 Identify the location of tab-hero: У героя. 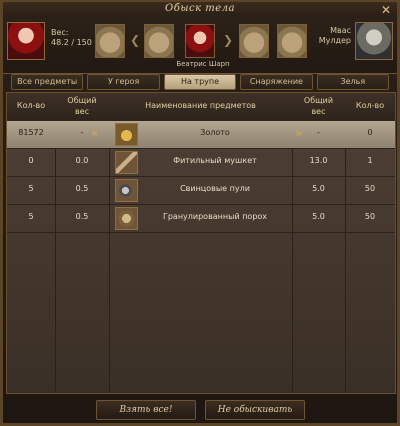
(123, 82).